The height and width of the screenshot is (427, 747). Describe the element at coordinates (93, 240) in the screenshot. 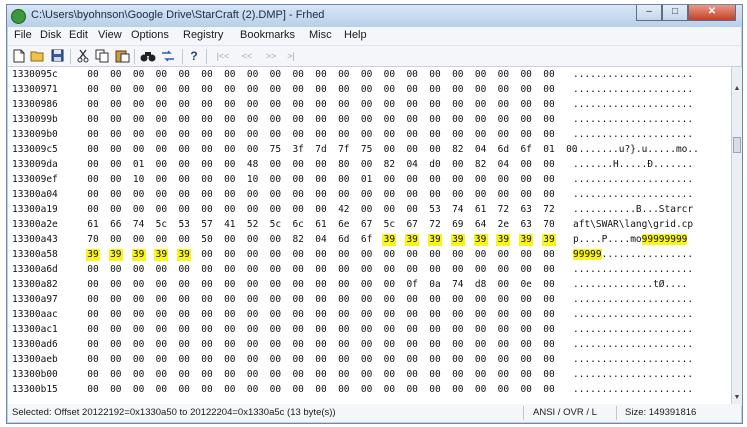

I see `hex-byte: 70` at that location.